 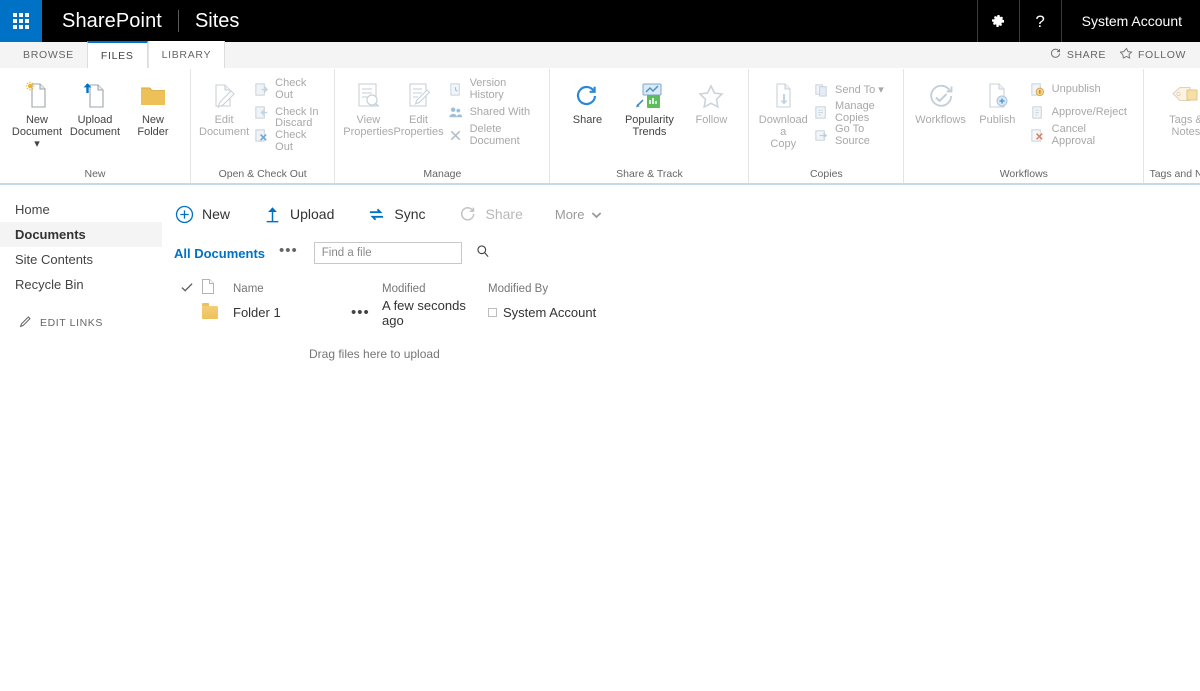 What do you see at coordinates (997, 100) in the screenshot?
I see `ribbon-publish-button: Publish` at bounding box center [997, 100].